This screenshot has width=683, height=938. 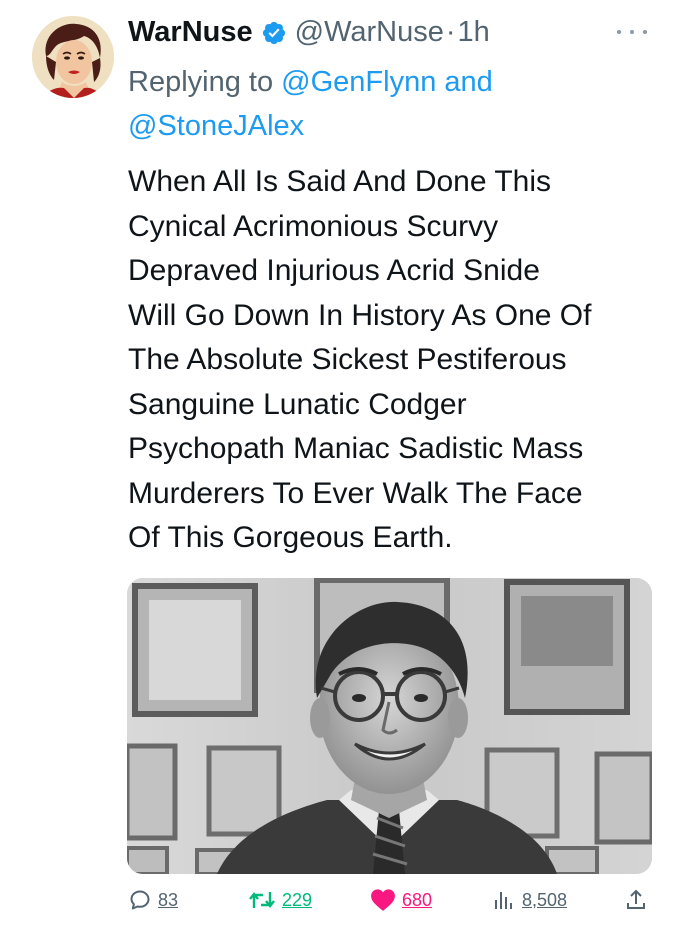 What do you see at coordinates (369, 32) in the screenshot?
I see `author-handle: @WarNuse` at bounding box center [369, 32].